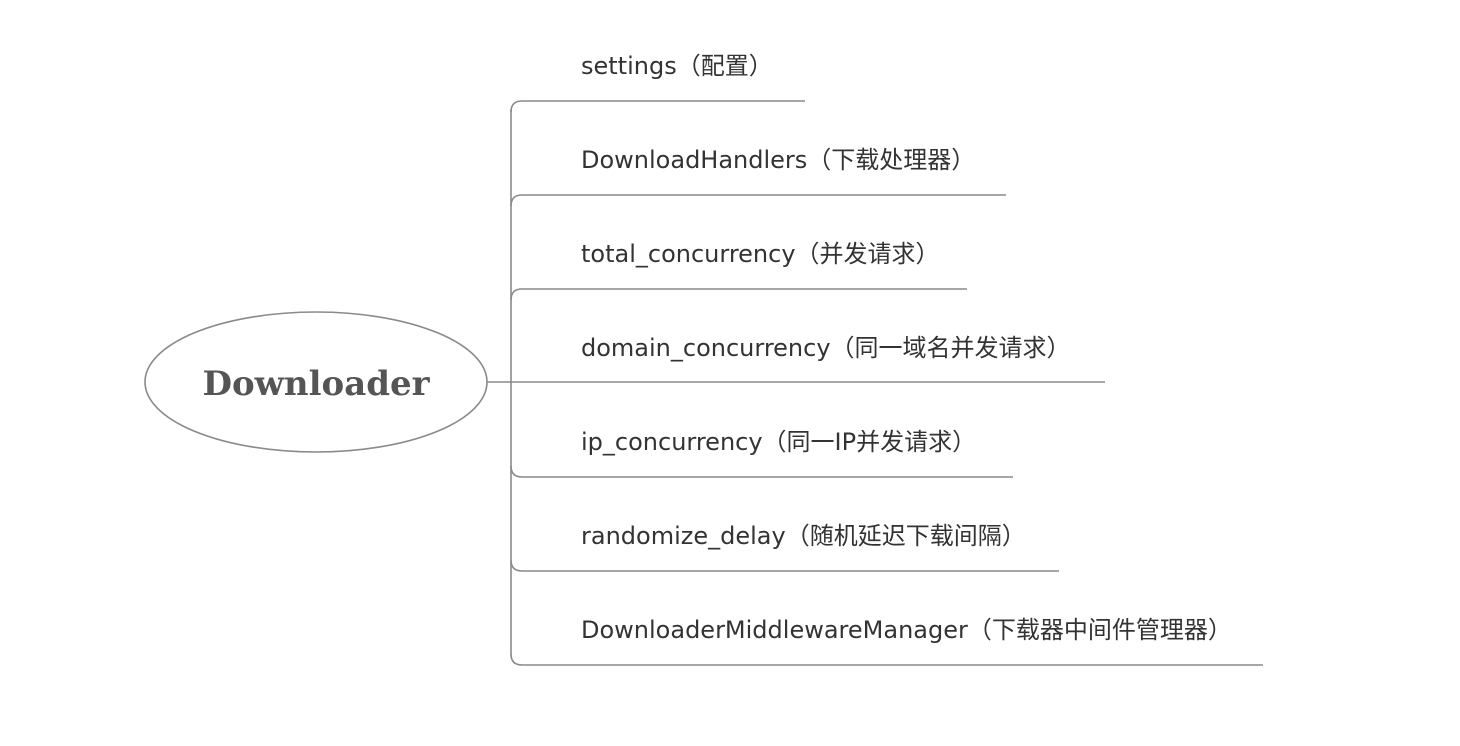 This screenshot has width=1460, height=746. What do you see at coordinates (778, 160) in the screenshot?
I see `branch-label: DownloadHandlers（下载处理器）` at bounding box center [778, 160].